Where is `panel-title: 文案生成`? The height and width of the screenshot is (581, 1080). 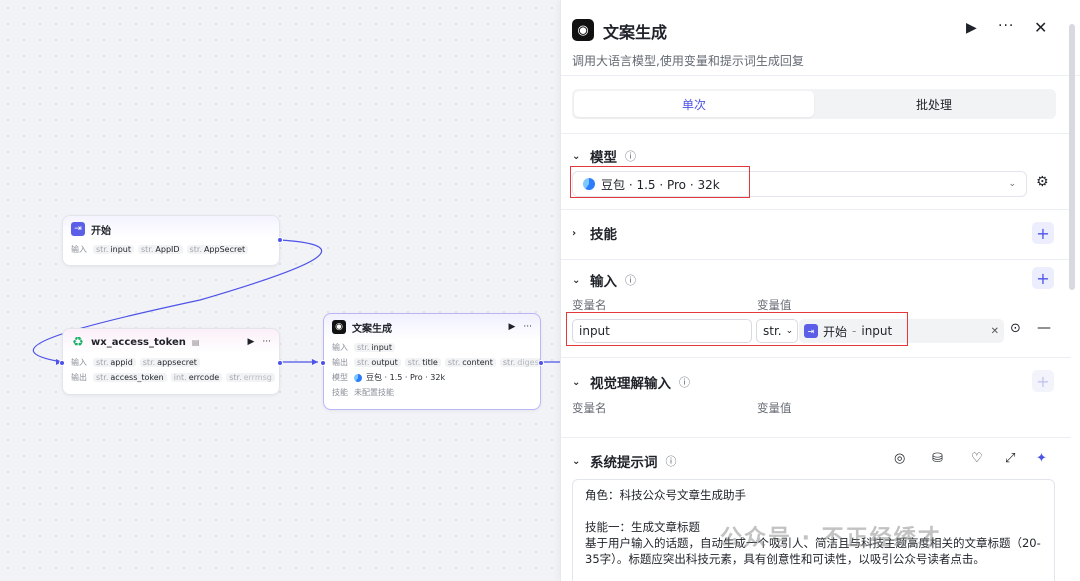
panel-title: 文案生成 is located at coordinates (635, 32).